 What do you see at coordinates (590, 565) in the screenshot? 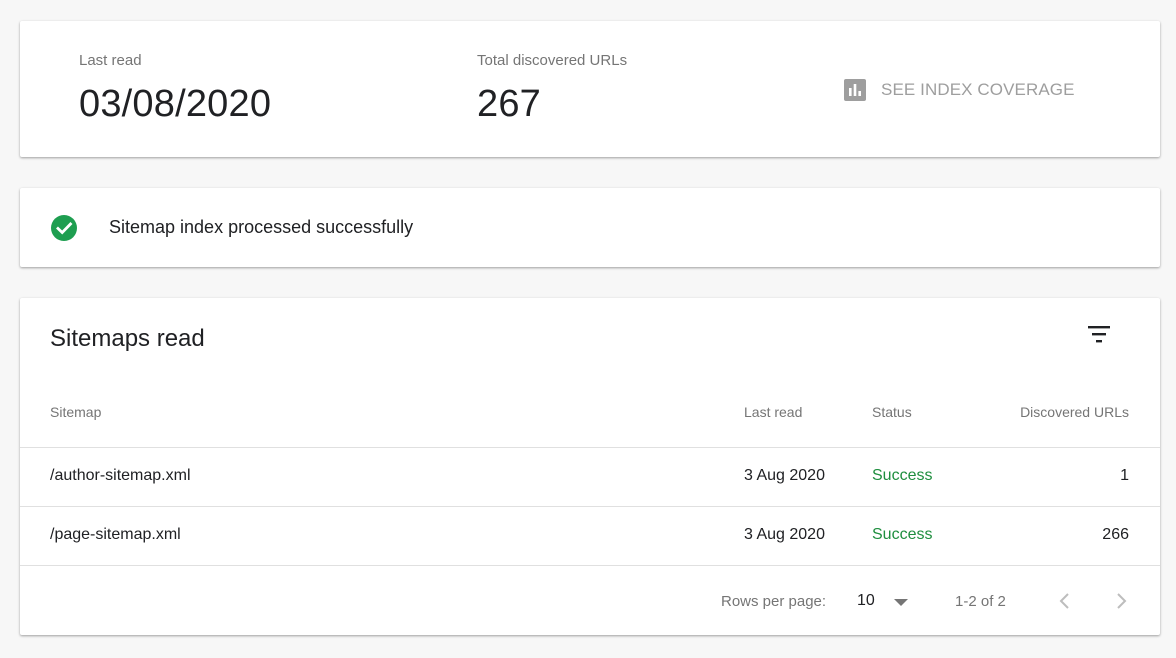
I see `divider` at bounding box center [590, 565].